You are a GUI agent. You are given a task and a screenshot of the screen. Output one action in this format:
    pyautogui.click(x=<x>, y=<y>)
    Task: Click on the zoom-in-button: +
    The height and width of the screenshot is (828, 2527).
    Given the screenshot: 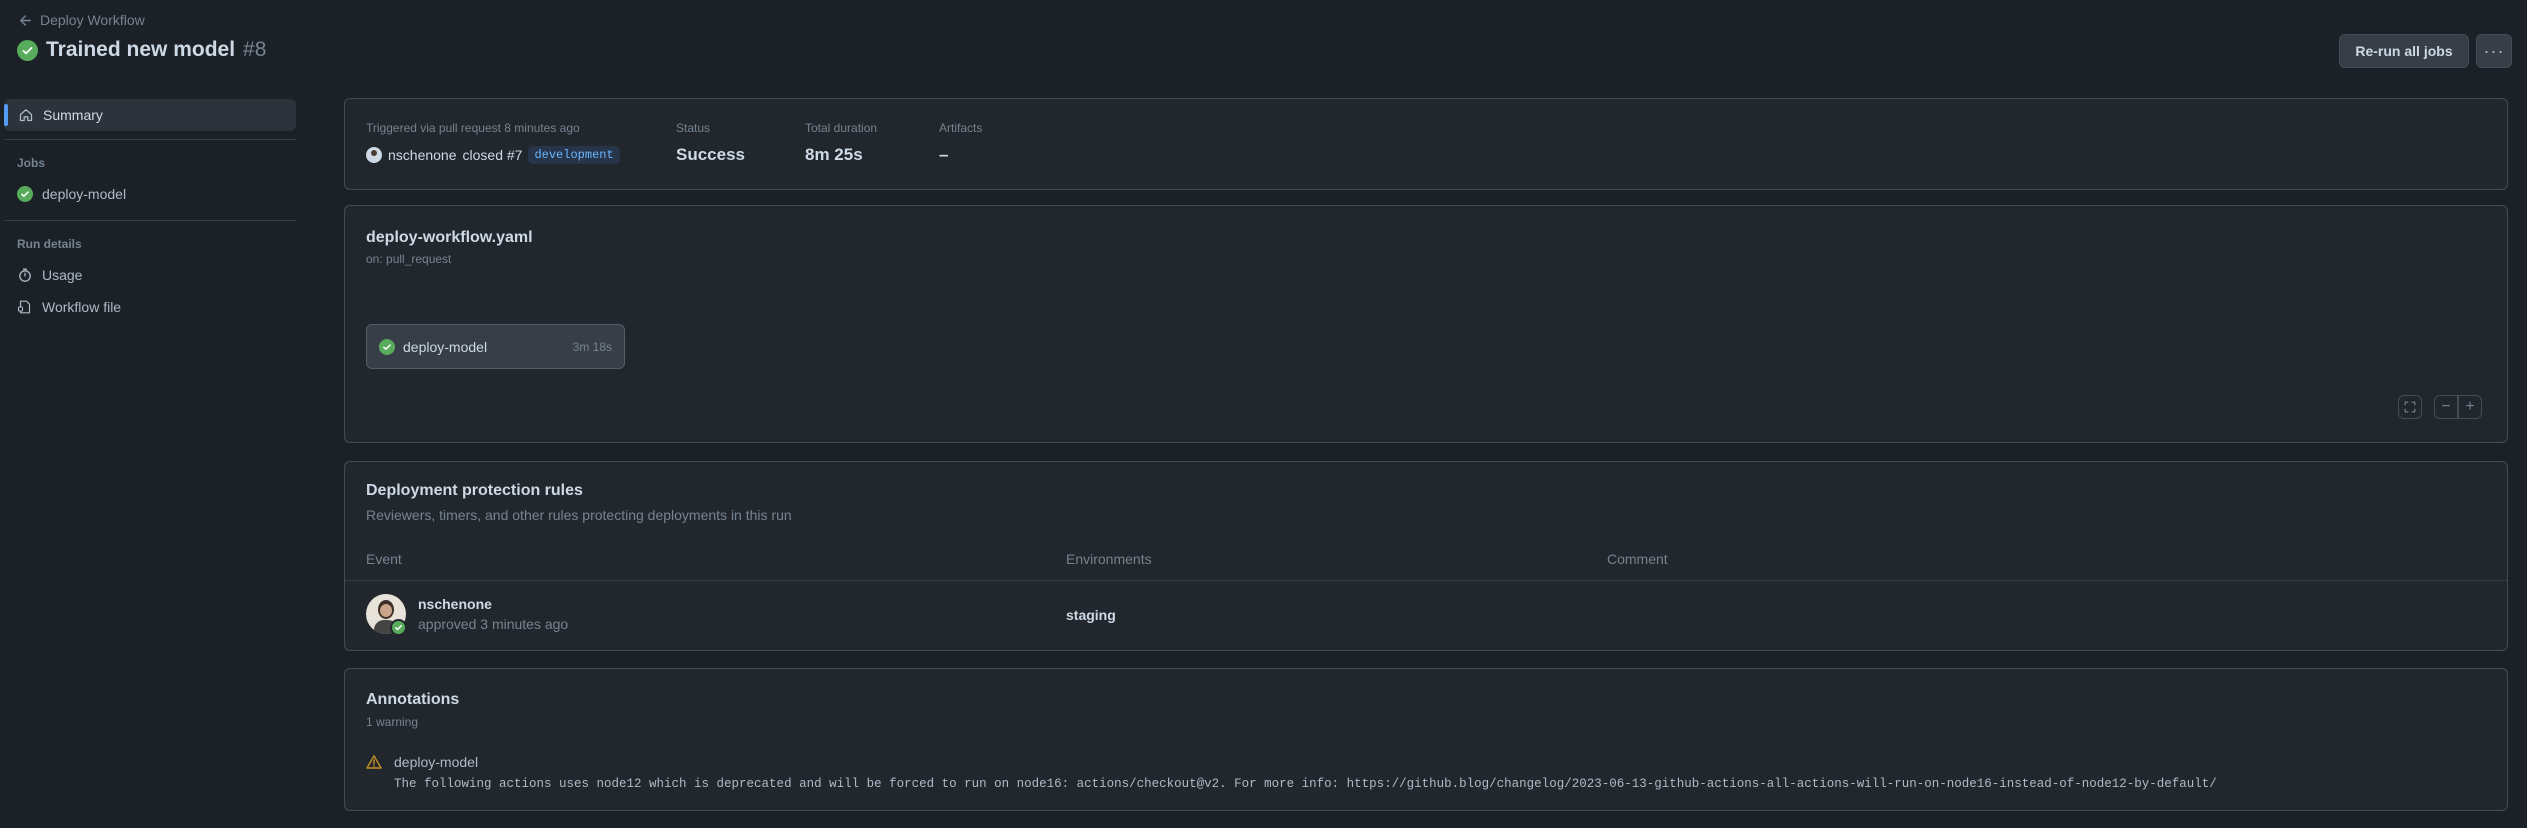 What is the action you would take?
    pyautogui.click(x=2470, y=407)
    